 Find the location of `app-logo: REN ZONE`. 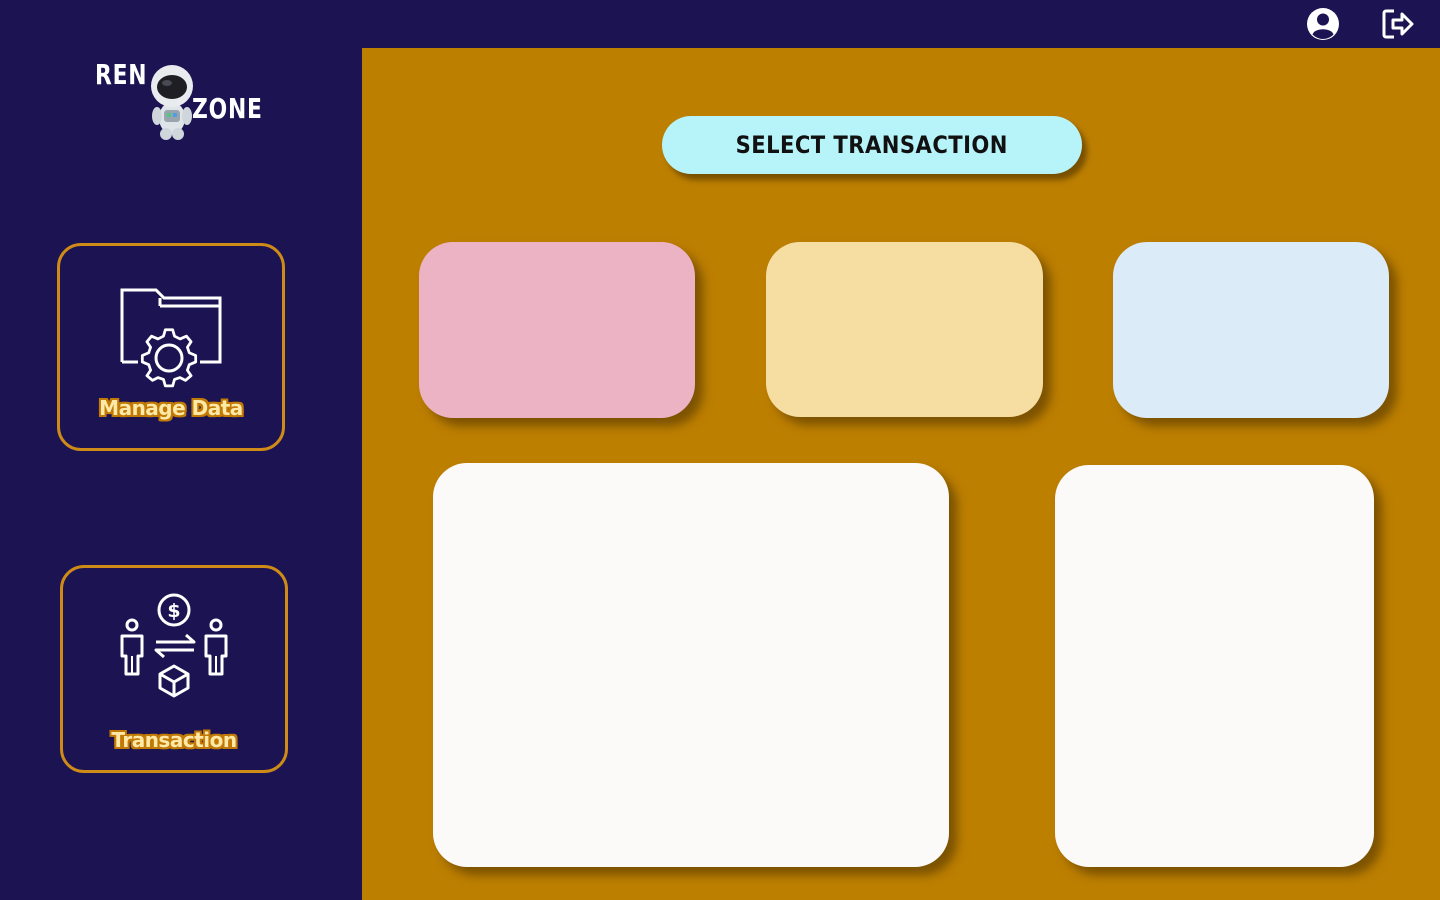

app-logo: REN ZONE is located at coordinates (179, 100).